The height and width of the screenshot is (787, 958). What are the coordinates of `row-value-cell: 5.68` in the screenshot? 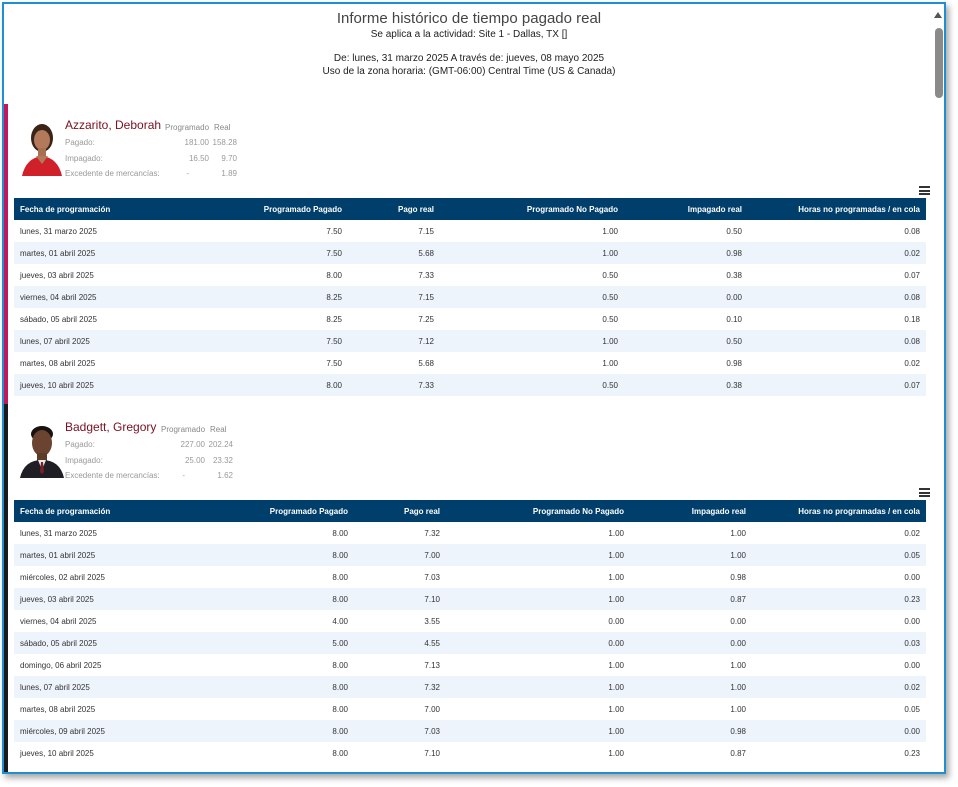 It's located at (426, 363).